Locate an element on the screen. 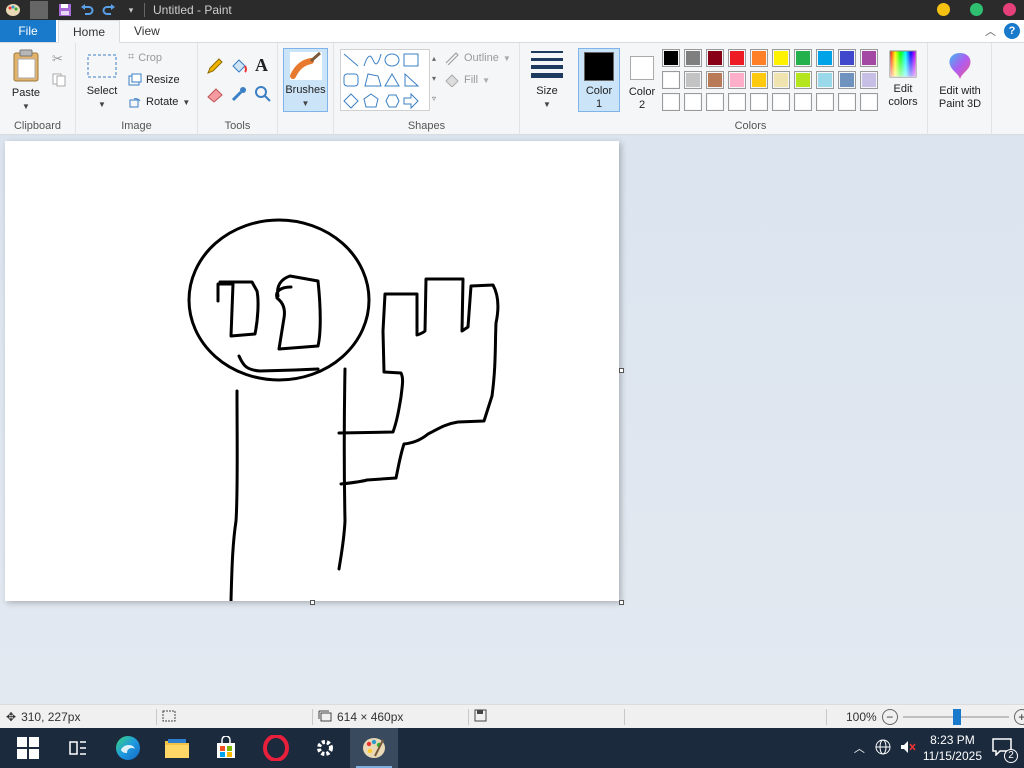  copy-icon is located at coordinates (59, 81).